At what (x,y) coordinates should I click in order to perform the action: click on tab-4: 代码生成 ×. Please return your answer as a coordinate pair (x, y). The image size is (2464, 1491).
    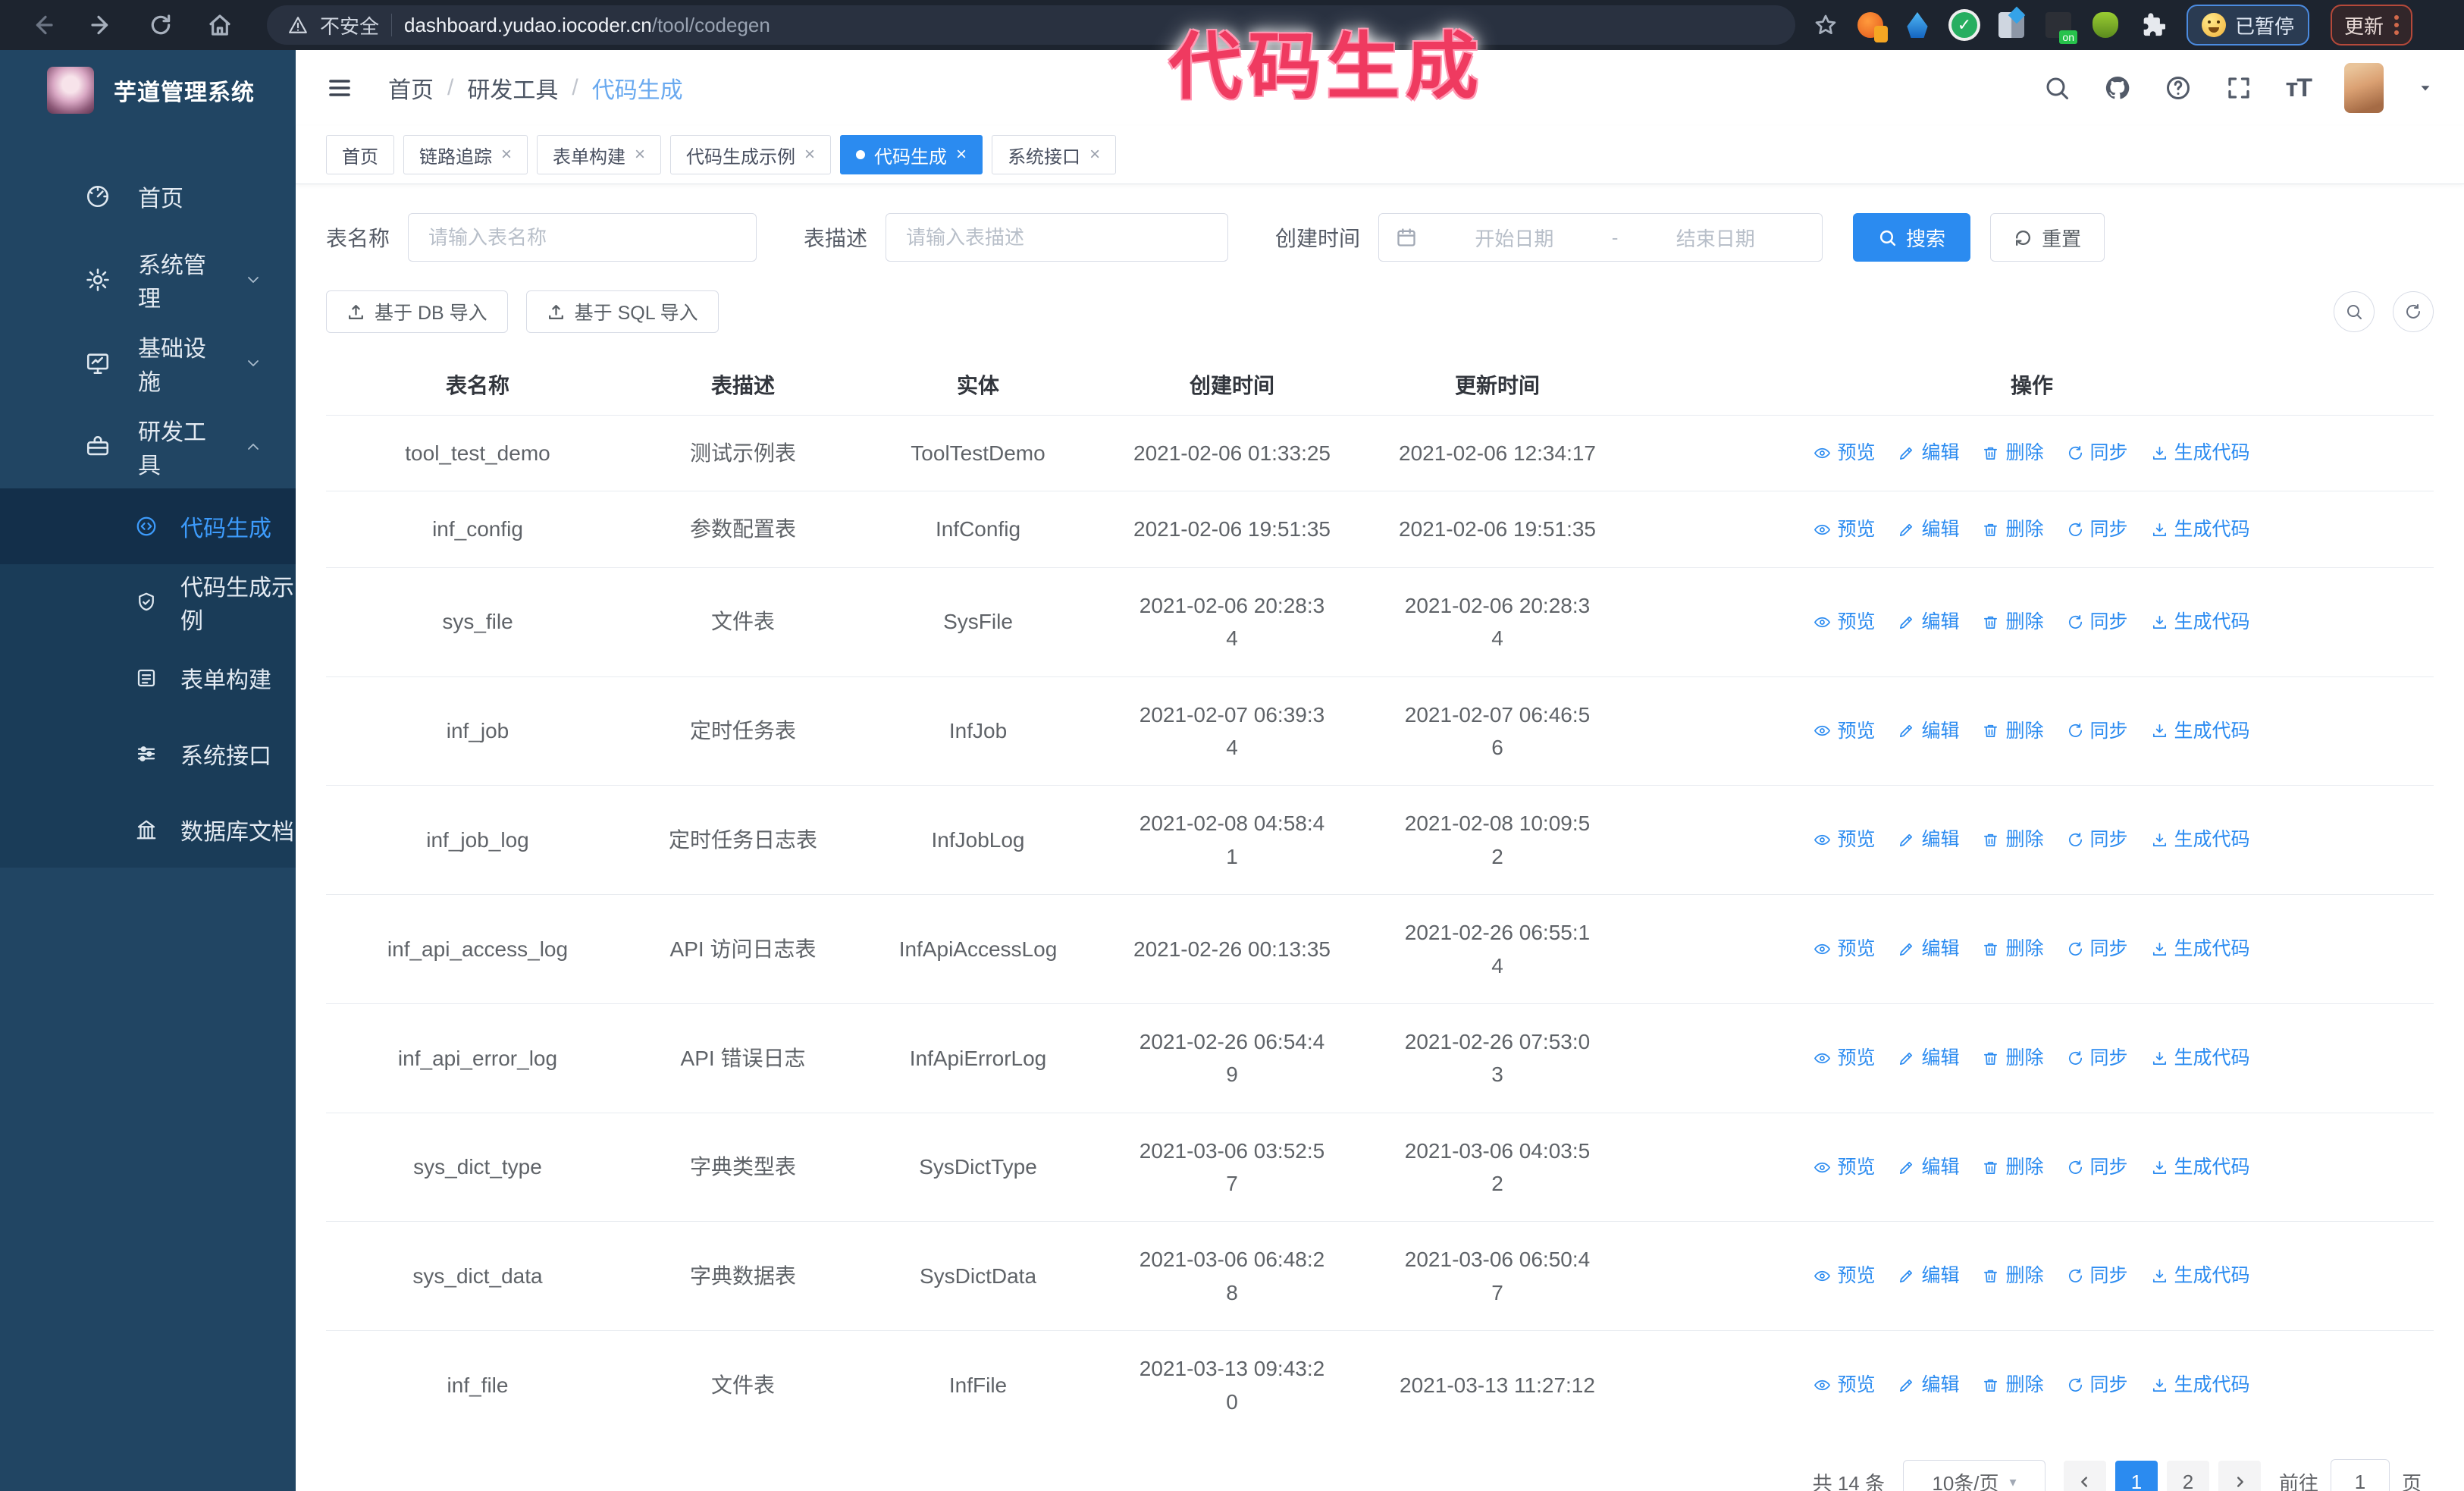
    Looking at the image, I should click on (912, 154).